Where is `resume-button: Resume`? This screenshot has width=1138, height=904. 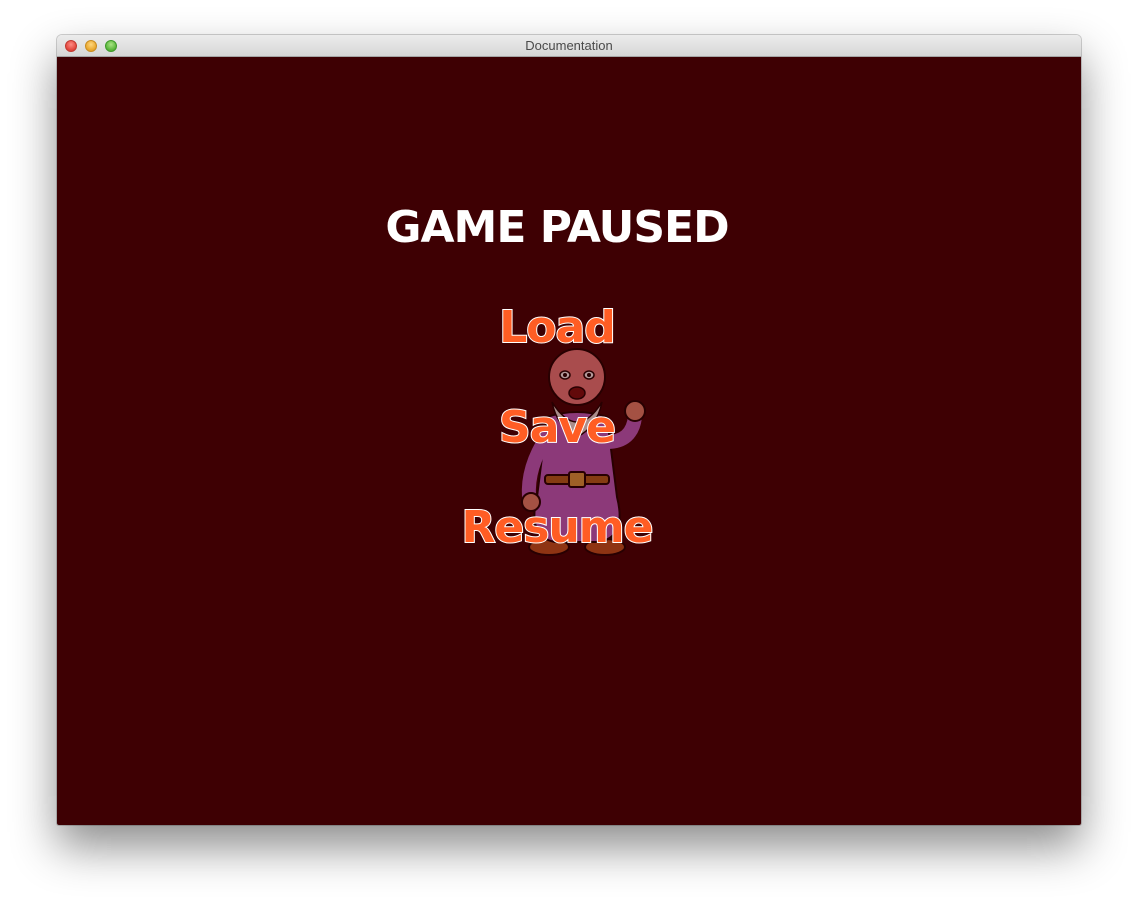
resume-button: Resume is located at coordinates (557, 527).